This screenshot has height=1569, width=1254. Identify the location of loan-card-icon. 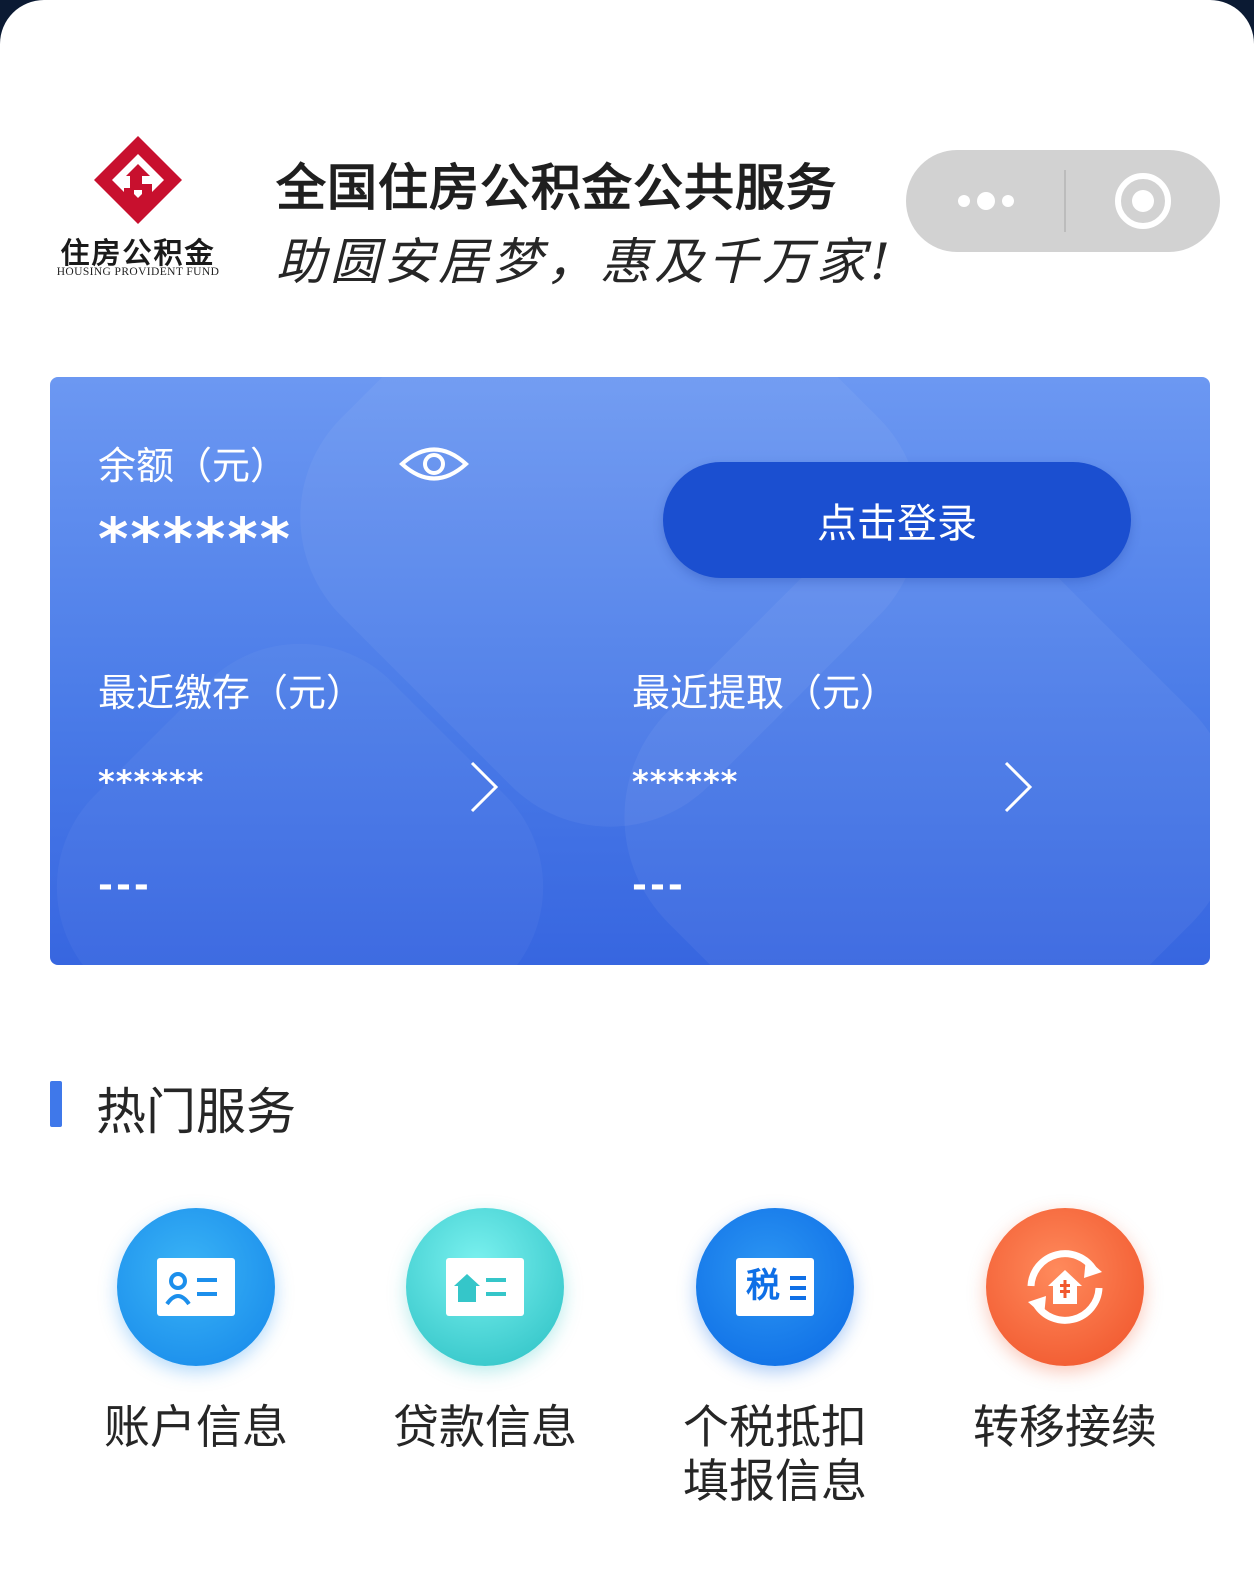
(485, 1287).